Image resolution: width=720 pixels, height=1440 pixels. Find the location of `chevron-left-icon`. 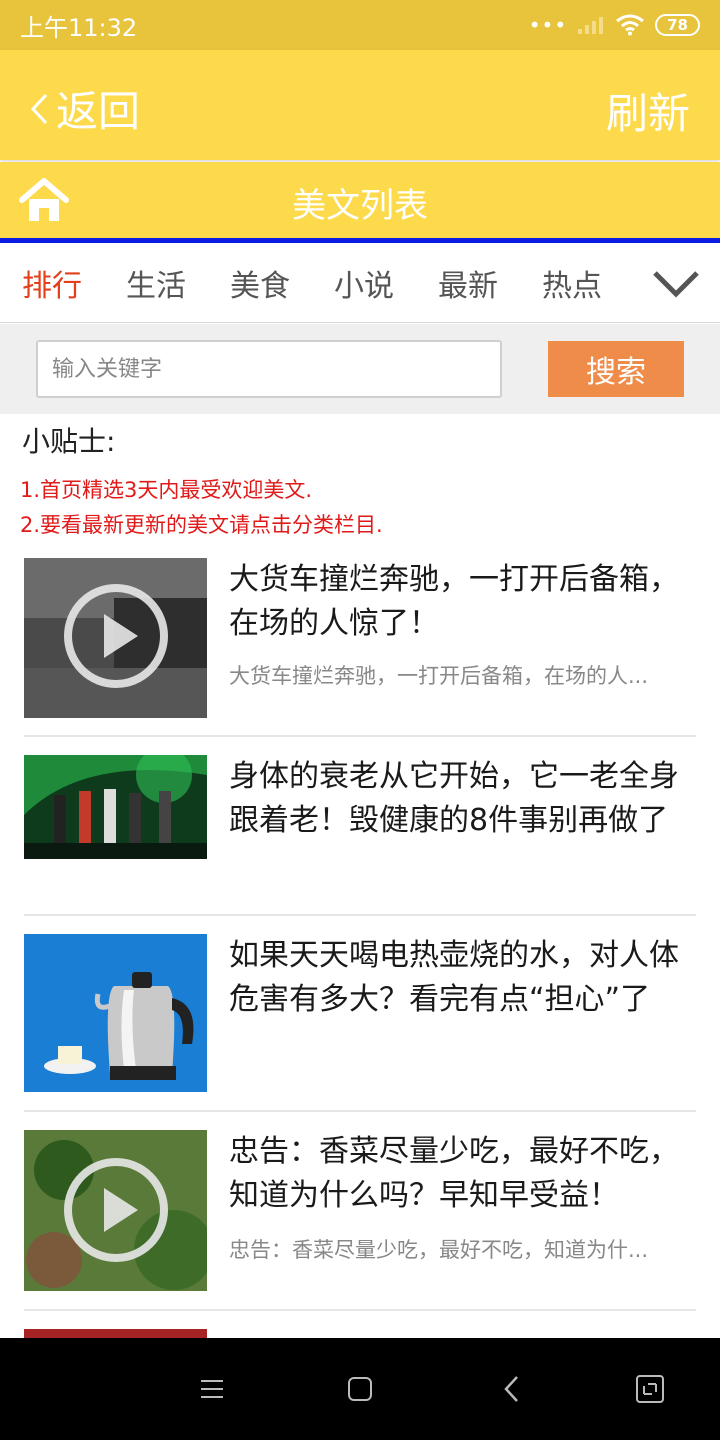

chevron-left-icon is located at coordinates (39, 108).